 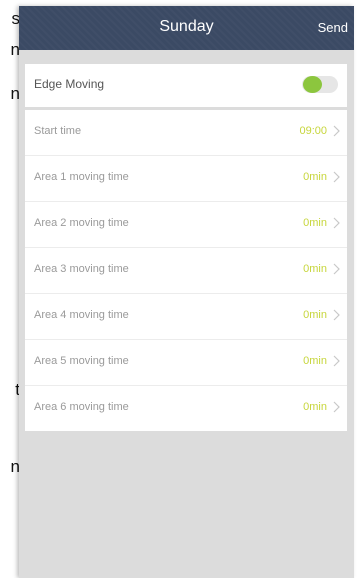 I want to click on area-5-moving-time-row: Area 5 moving time 0min, so click(x=186, y=363).